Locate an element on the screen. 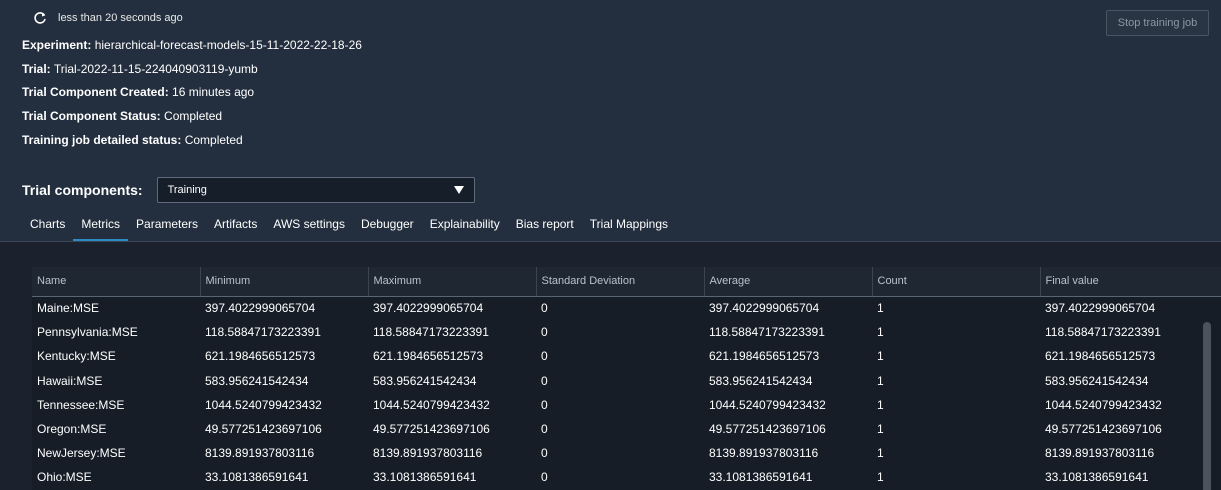 The image size is (1221, 490). tab-aws-settings: AWS settings is located at coordinates (309, 225).